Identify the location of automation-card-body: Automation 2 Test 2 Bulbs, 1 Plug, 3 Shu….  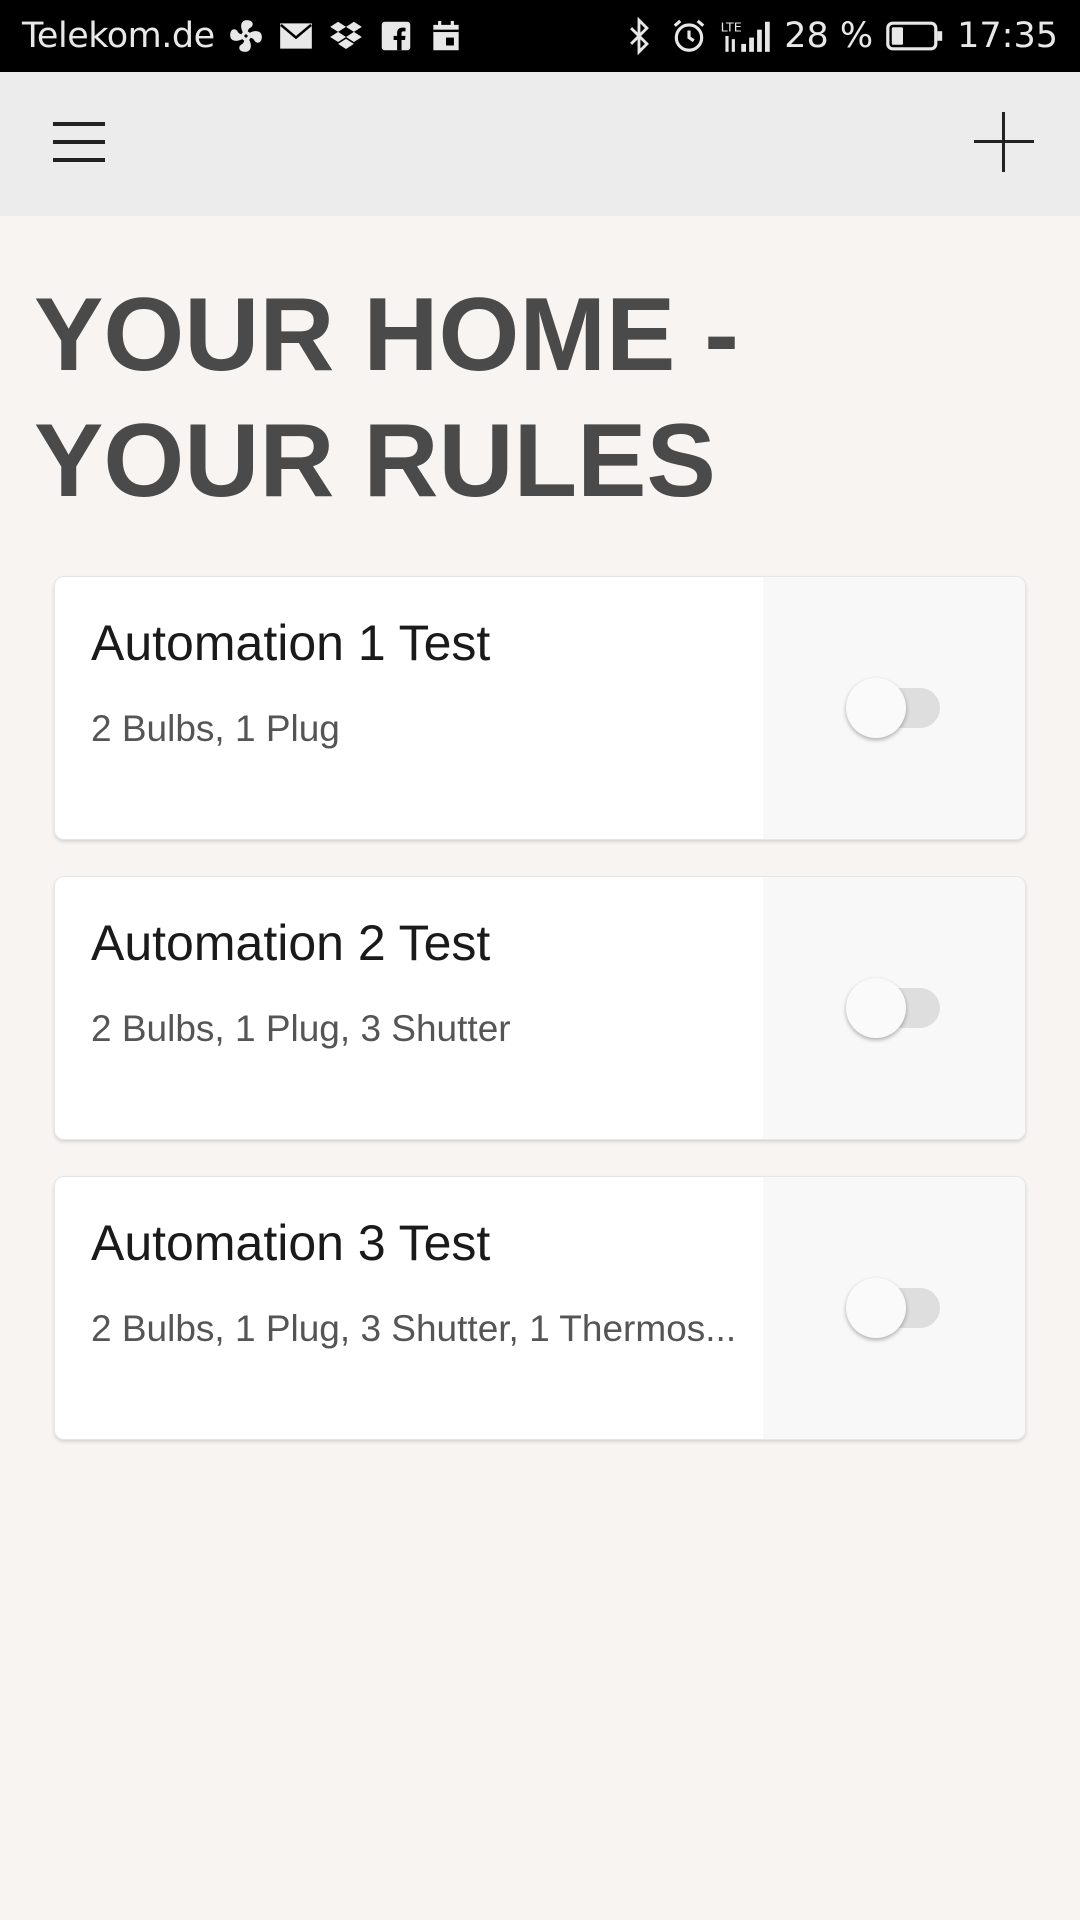
(409, 1008).